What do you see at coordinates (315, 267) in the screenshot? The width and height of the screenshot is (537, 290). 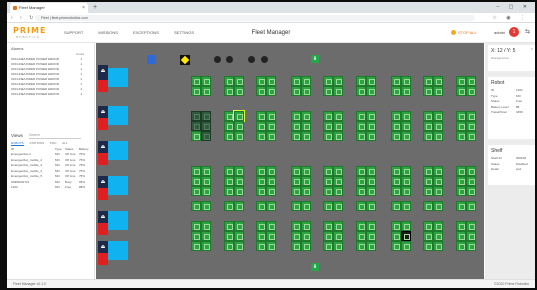 I see `entry-marker-icon: ⬇` at bounding box center [315, 267].